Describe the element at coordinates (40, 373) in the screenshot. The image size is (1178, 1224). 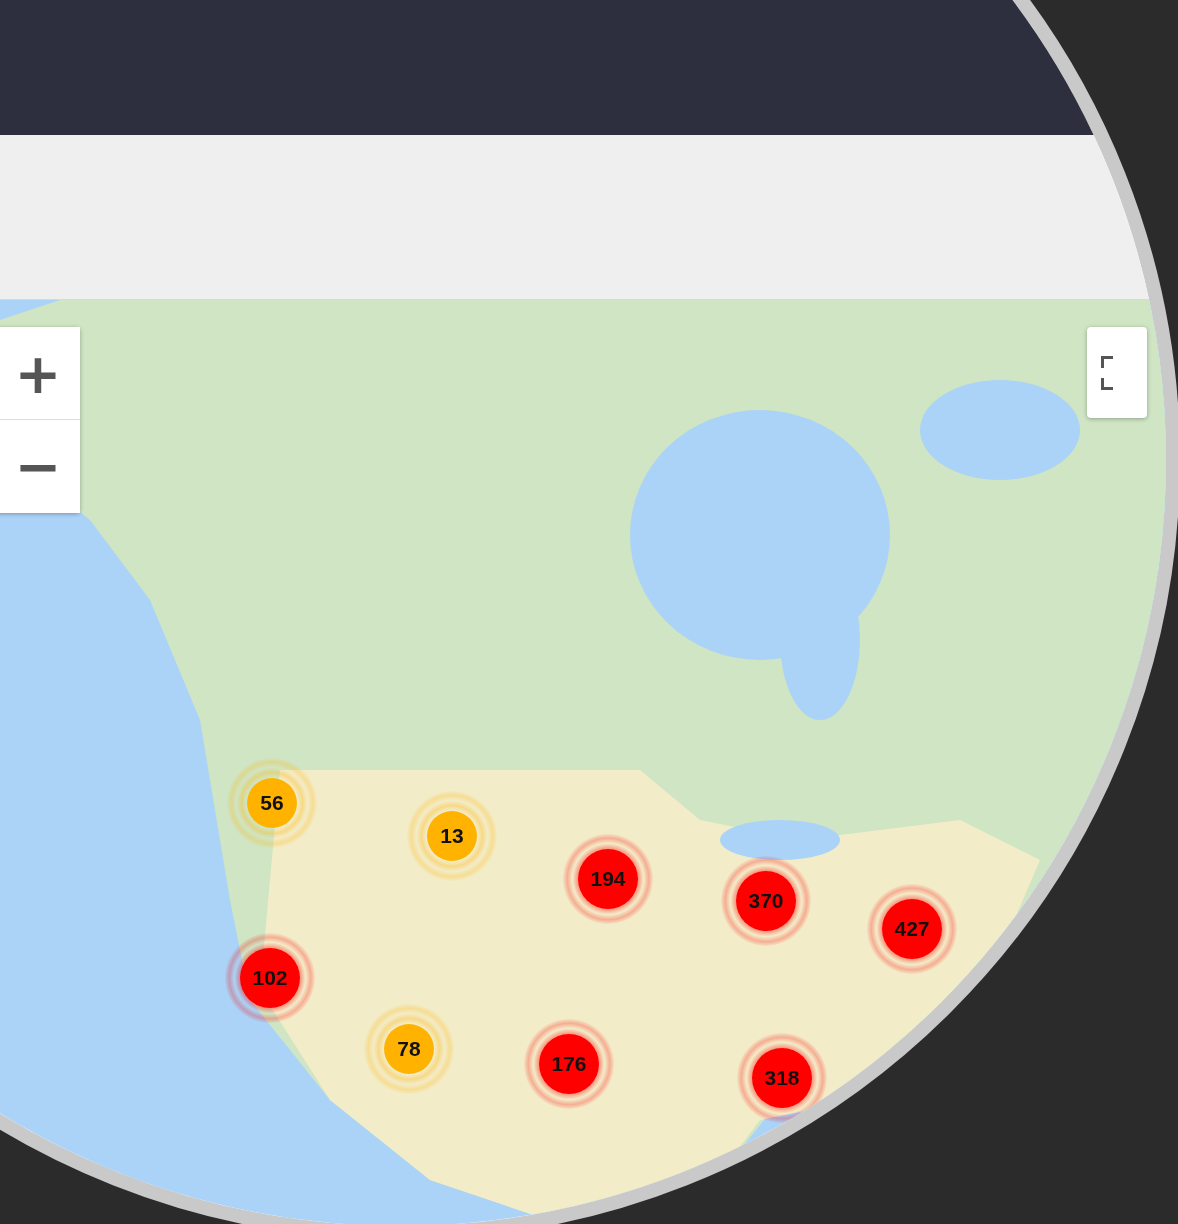
I see `zoom-in-button: +` at that location.